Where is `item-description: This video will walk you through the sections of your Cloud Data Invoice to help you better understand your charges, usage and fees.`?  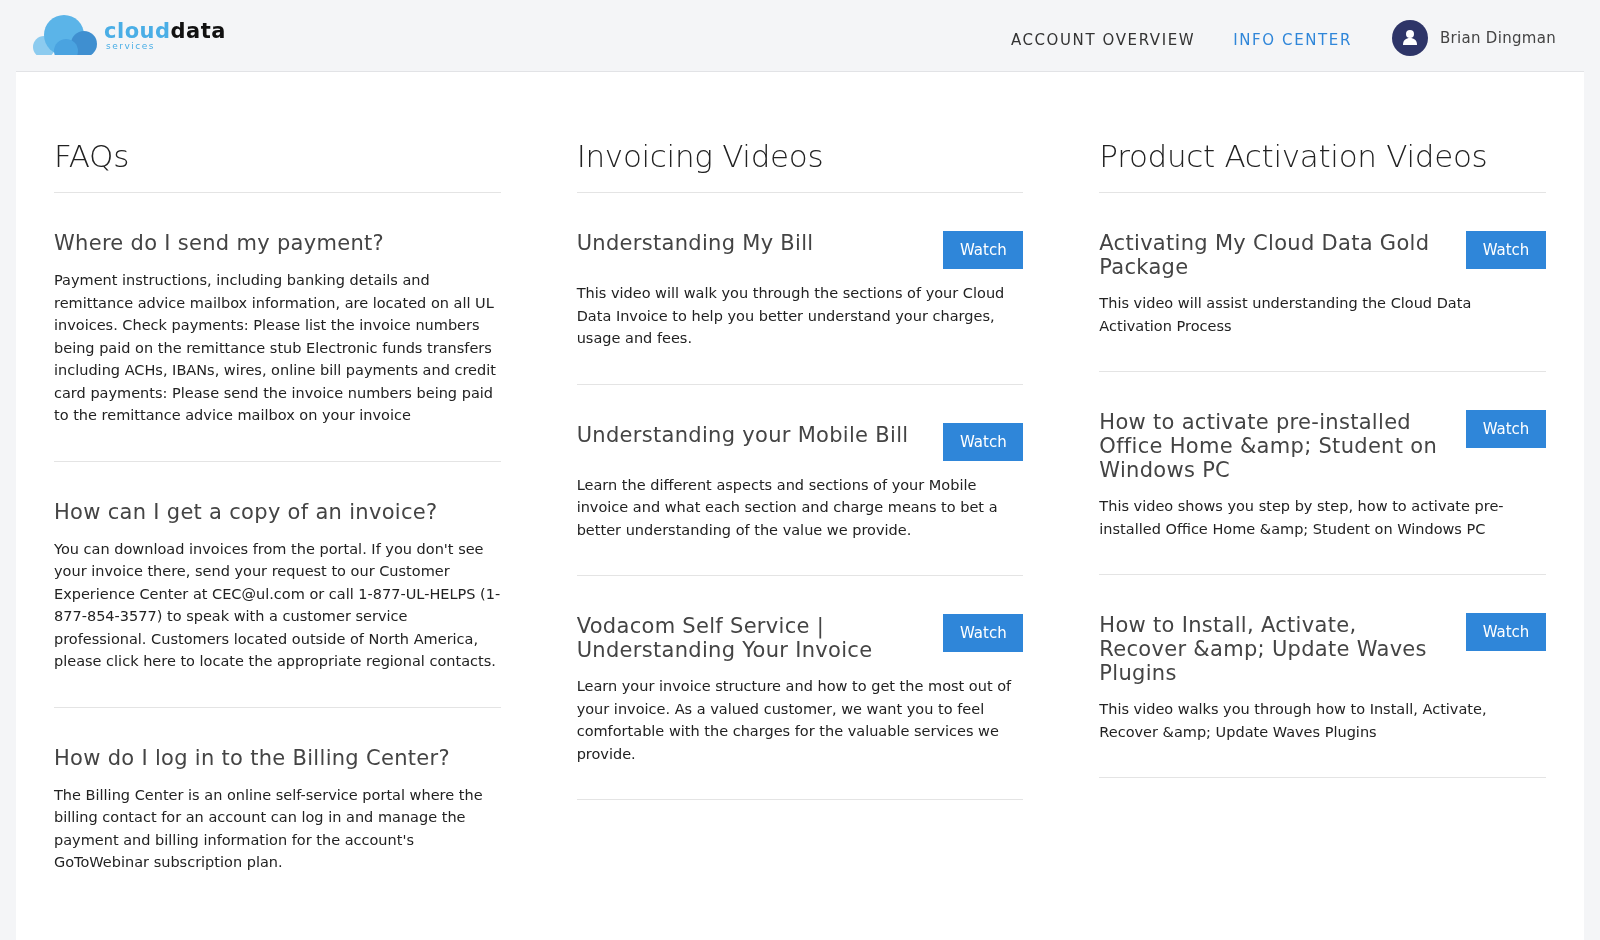
item-description: This video will walk you through the sections of your Cloud Data Invoice to help you better understand your charges, usage and fees. is located at coordinates (791, 316).